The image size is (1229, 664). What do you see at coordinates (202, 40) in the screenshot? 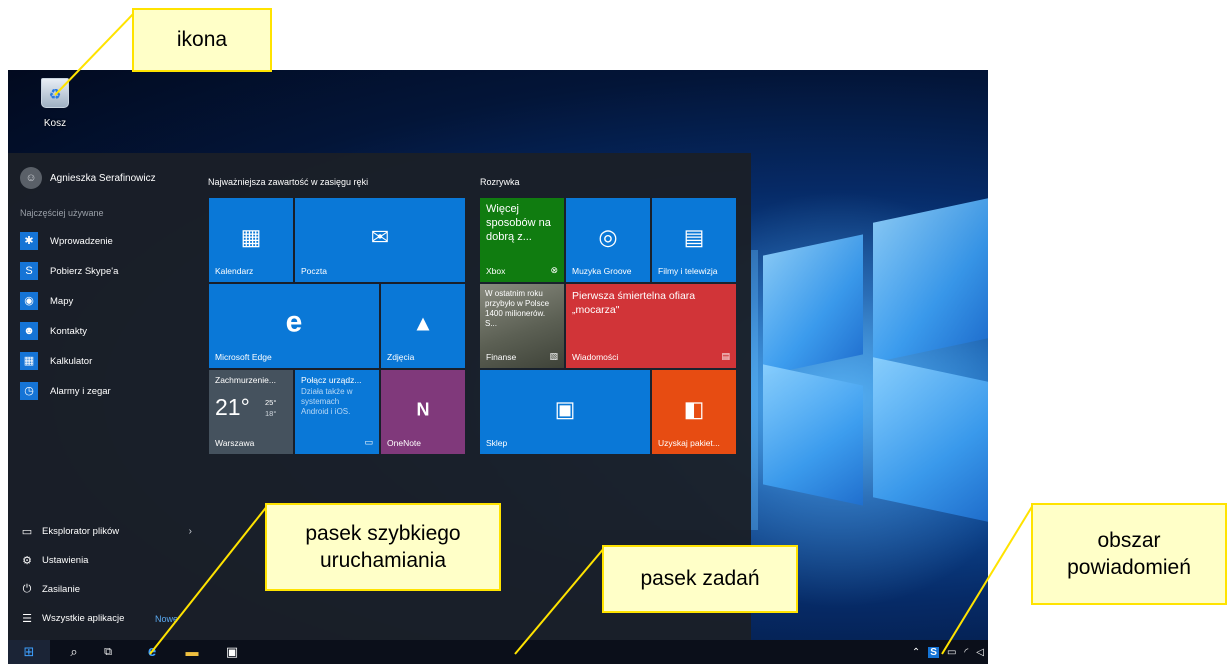
I see `callout-icon: ikona` at bounding box center [202, 40].